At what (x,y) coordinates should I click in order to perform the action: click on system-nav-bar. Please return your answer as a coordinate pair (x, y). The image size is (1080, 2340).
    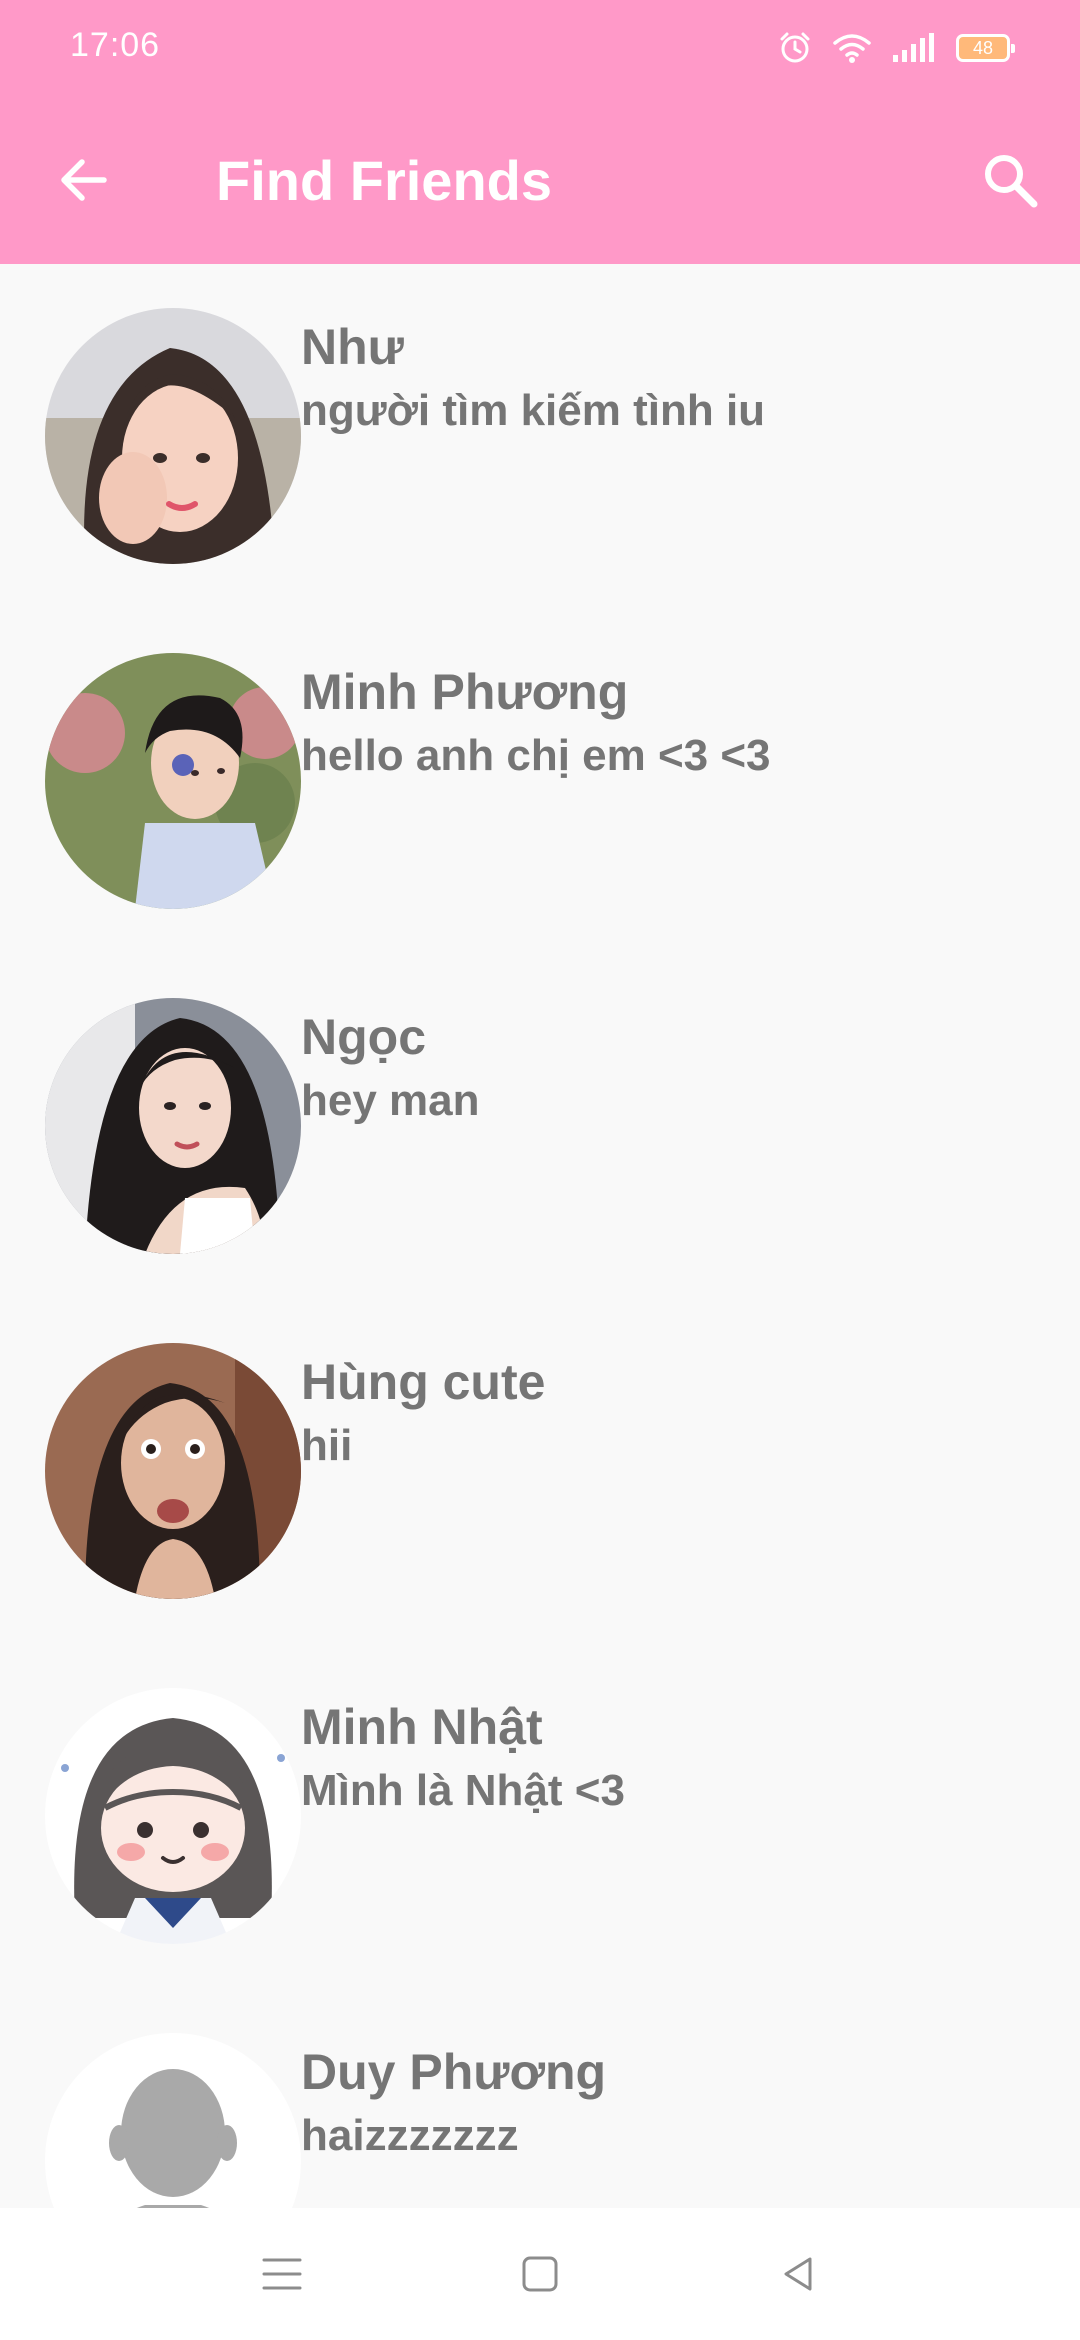
    Looking at the image, I should click on (540, 2274).